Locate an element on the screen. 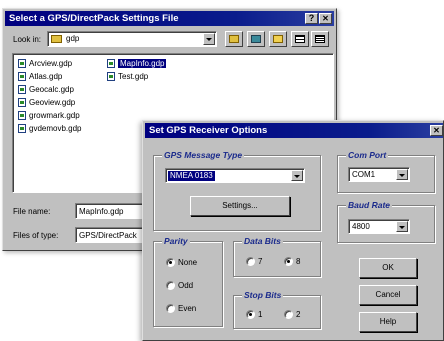 This screenshot has width=444, height=341. parity-none-radio: None is located at coordinates (181, 263).